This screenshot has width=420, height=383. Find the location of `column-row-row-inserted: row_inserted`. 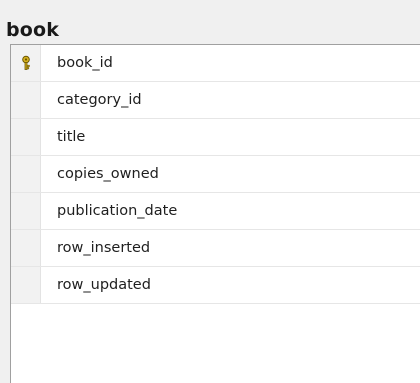

column-row-row-inserted: row_inserted is located at coordinates (215, 248).